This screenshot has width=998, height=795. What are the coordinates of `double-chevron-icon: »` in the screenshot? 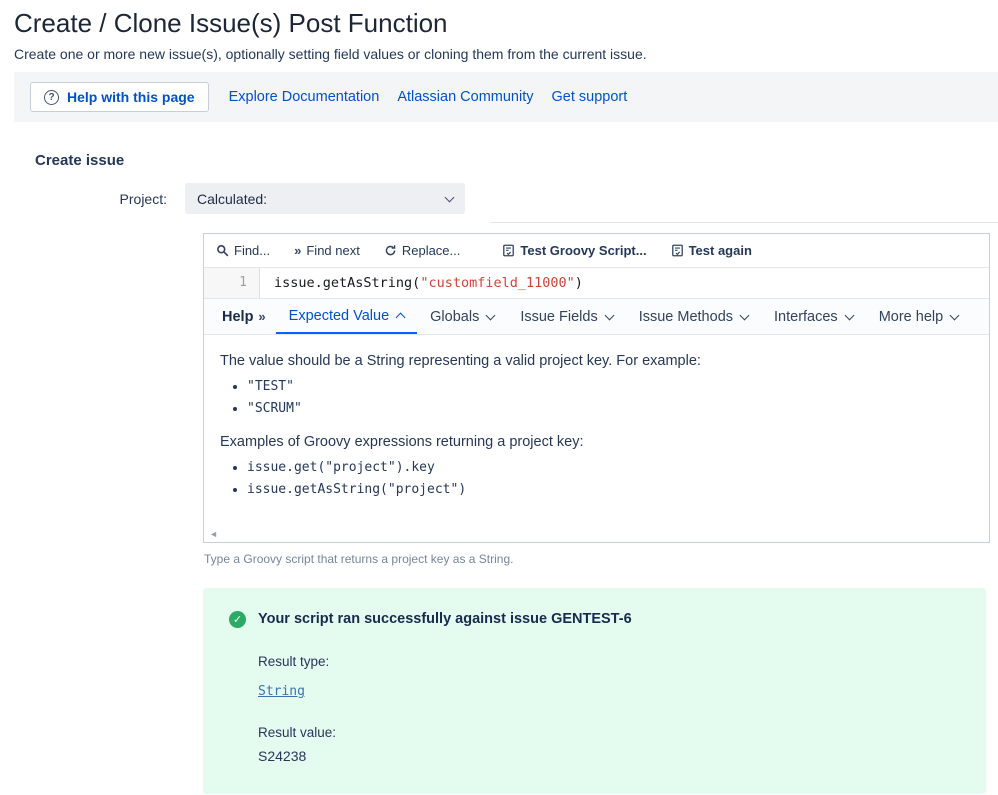 It's located at (262, 316).